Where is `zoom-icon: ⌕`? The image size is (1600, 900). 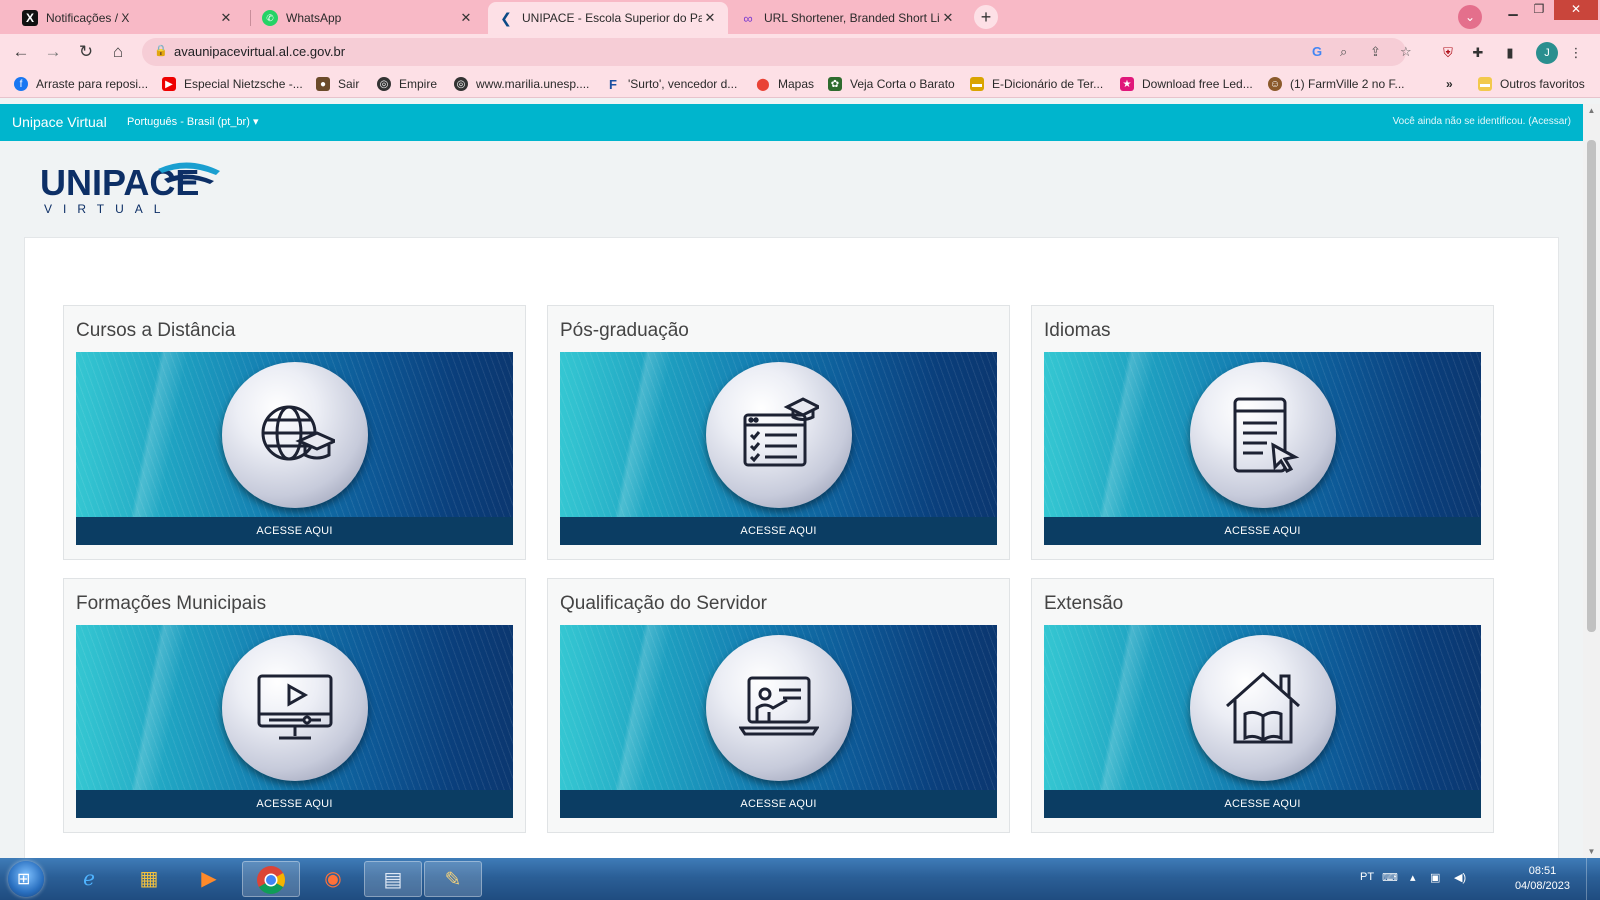 zoom-icon: ⌕ is located at coordinates (1343, 52).